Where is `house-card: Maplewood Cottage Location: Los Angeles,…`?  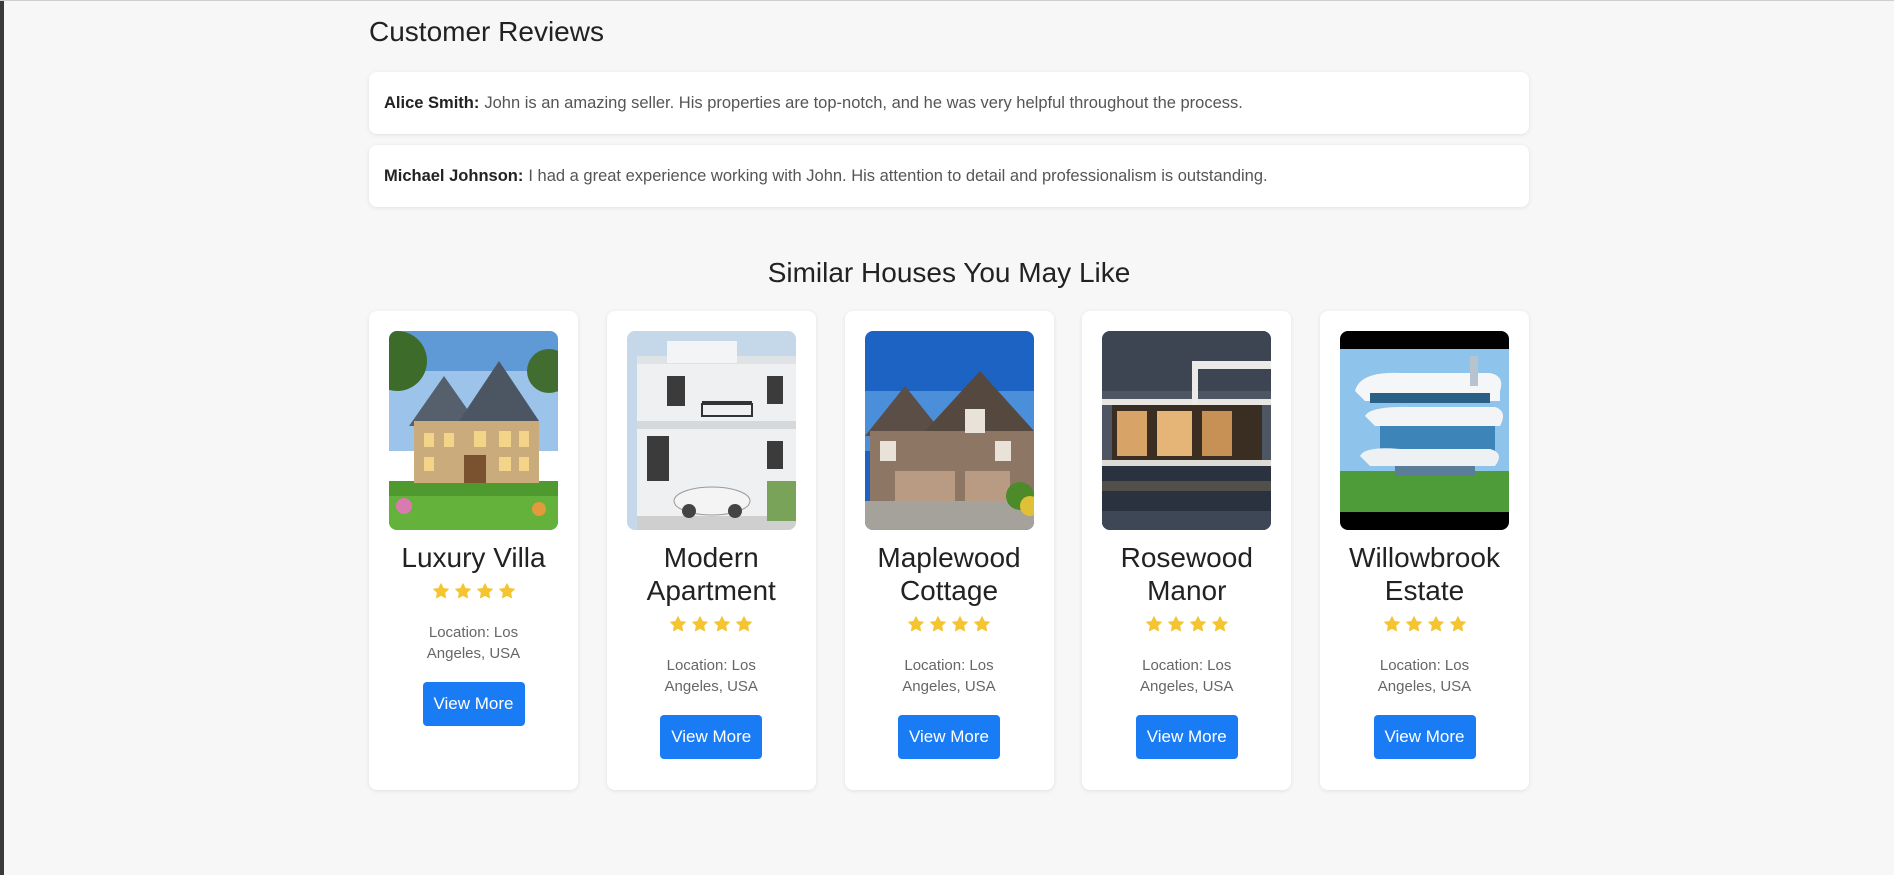 house-card: Maplewood Cottage Location: Los Angeles,… is located at coordinates (949, 550).